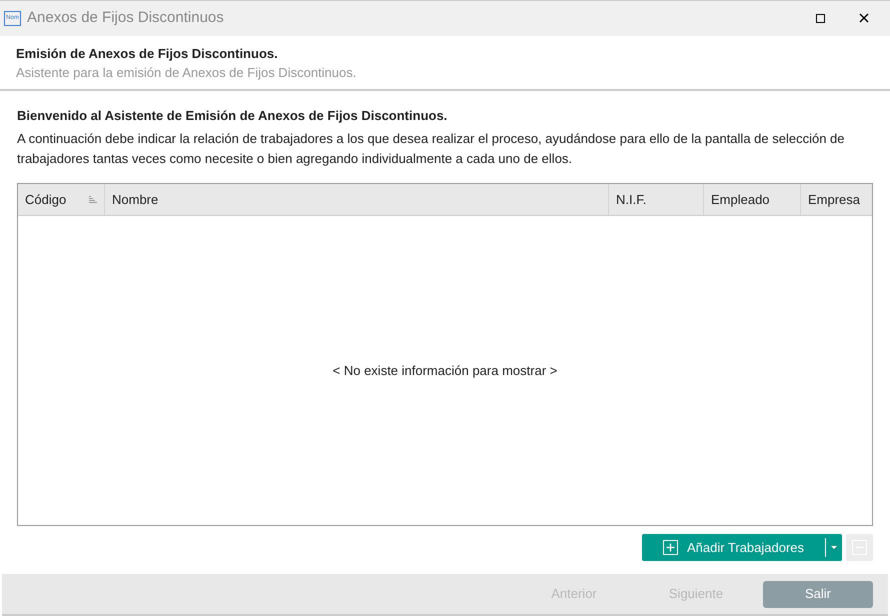 Image resolution: width=890 pixels, height=616 pixels. What do you see at coordinates (147, 53) in the screenshot?
I see `header-title: Emisión de Anexos de Fijos Discontinuos.` at bounding box center [147, 53].